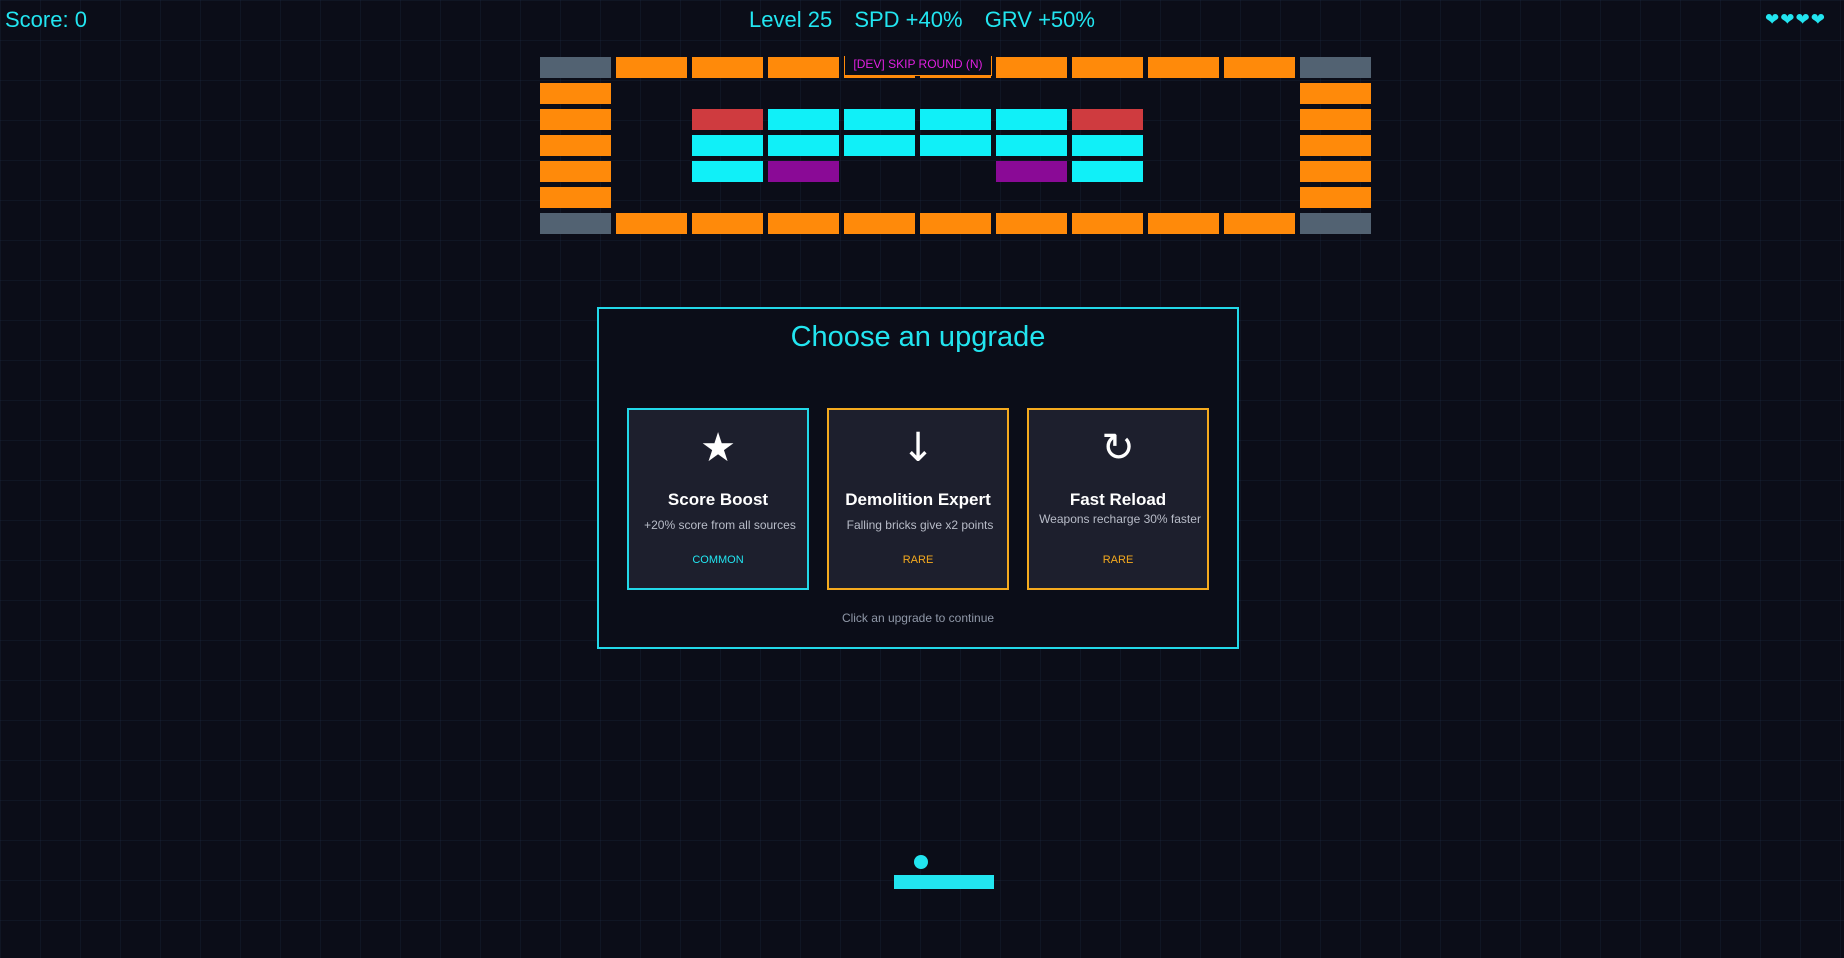 The image size is (1844, 958). Describe the element at coordinates (918, 66) in the screenshot. I see `dev-skip-round-button: [DEV] SKIP ROUND (N)` at that location.